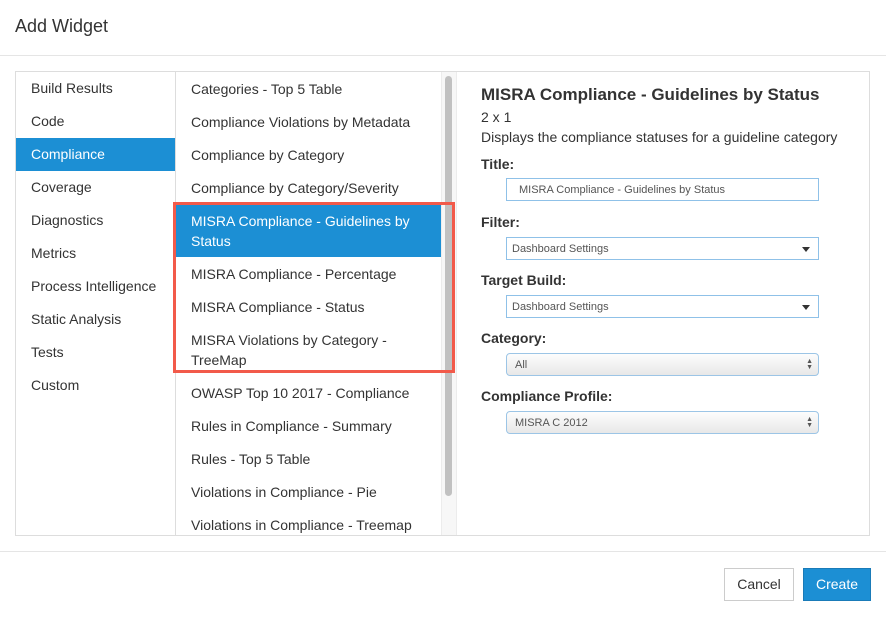 This screenshot has height=617, width=886. Describe the element at coordinates (496, 117) in the screenshot. I see `widget-size: 2 x 1` at that location.